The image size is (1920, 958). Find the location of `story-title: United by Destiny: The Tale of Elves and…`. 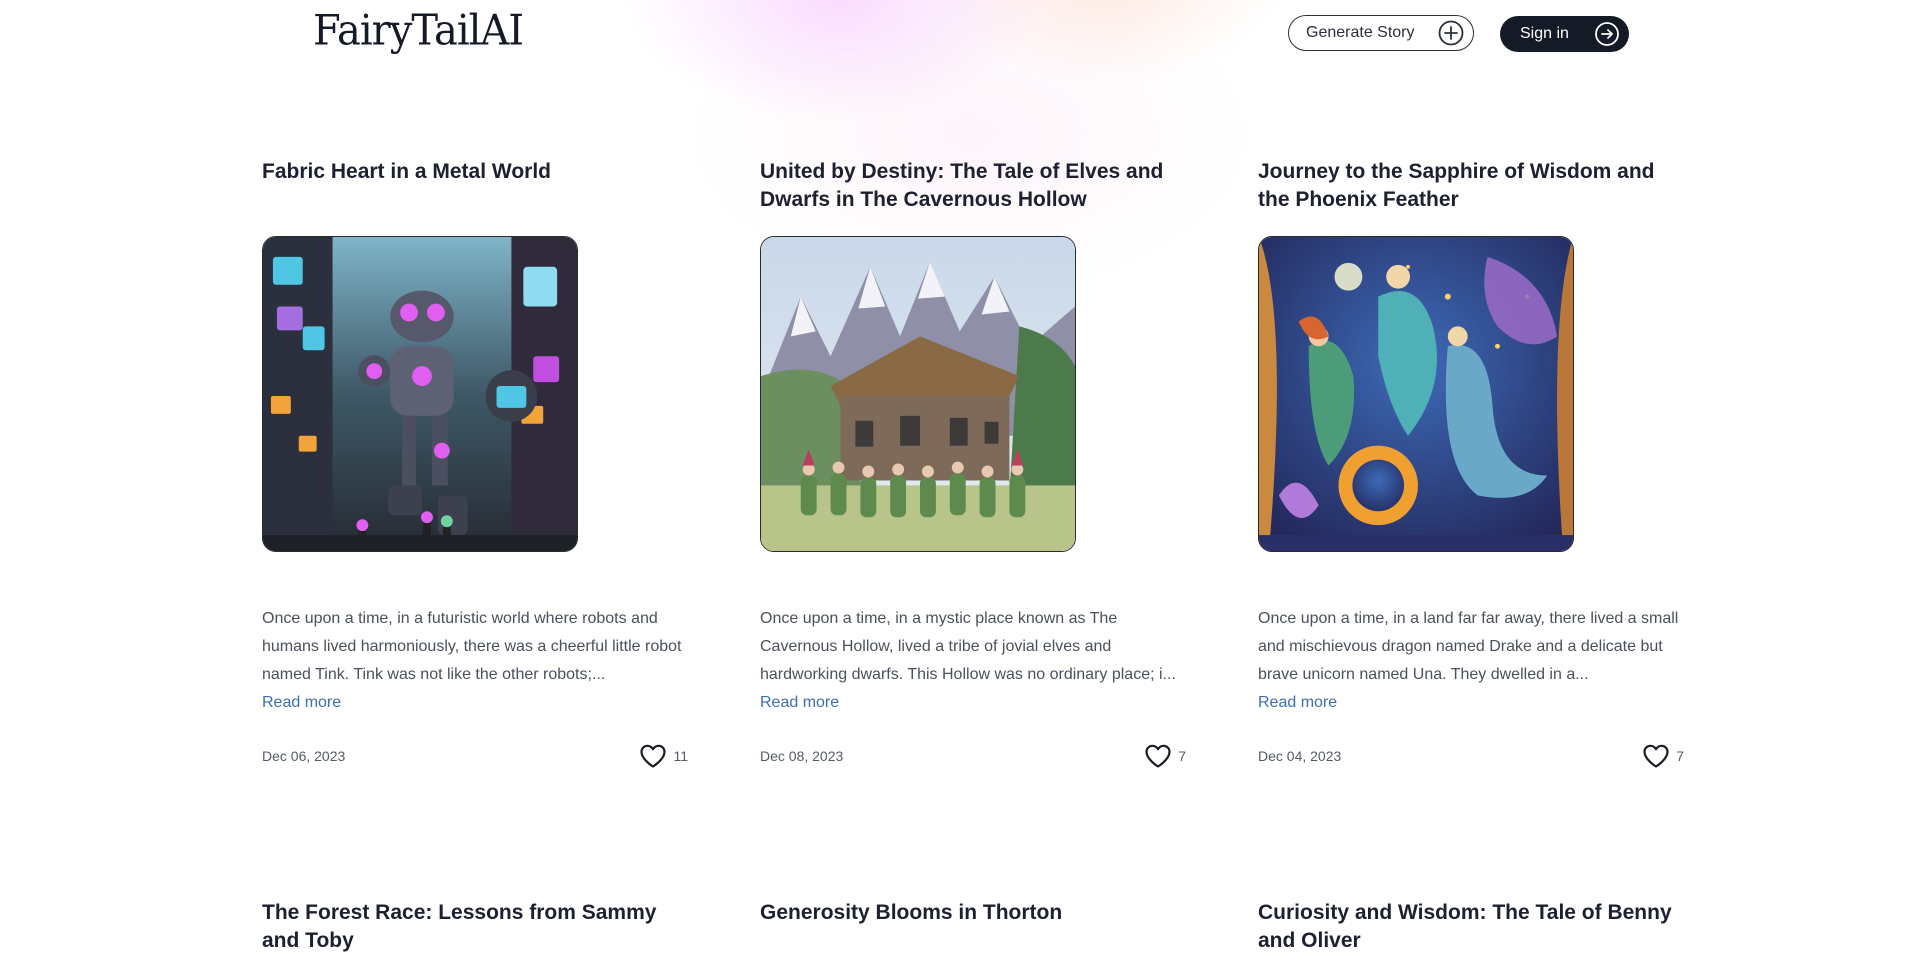

story-title: United by Destiny: The Tale of Elves and… is located at coordinates (973, 186).